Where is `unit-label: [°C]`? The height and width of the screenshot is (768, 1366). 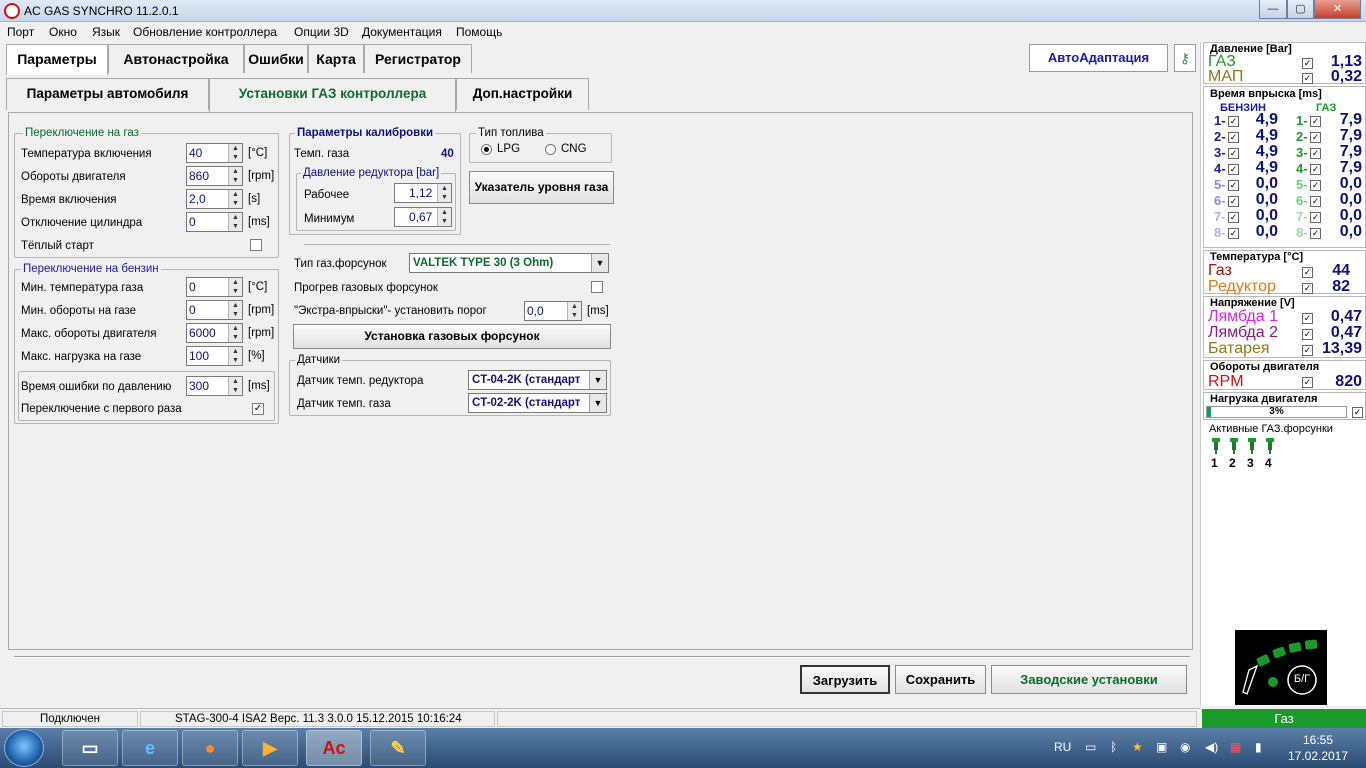 unit-label: [°C] is located at coordinates (258, 153).